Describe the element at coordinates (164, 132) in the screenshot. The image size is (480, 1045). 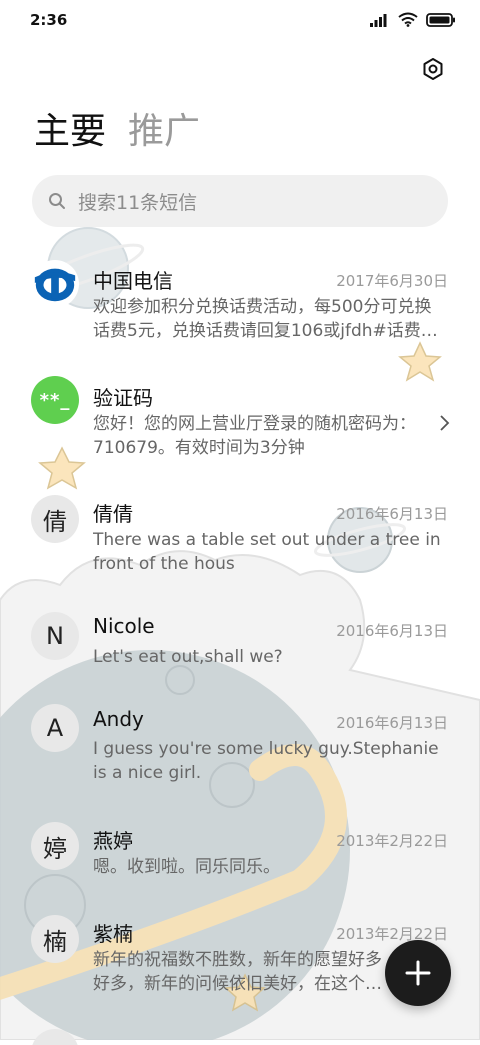
I see `tab-promotions: 推广` at that location.